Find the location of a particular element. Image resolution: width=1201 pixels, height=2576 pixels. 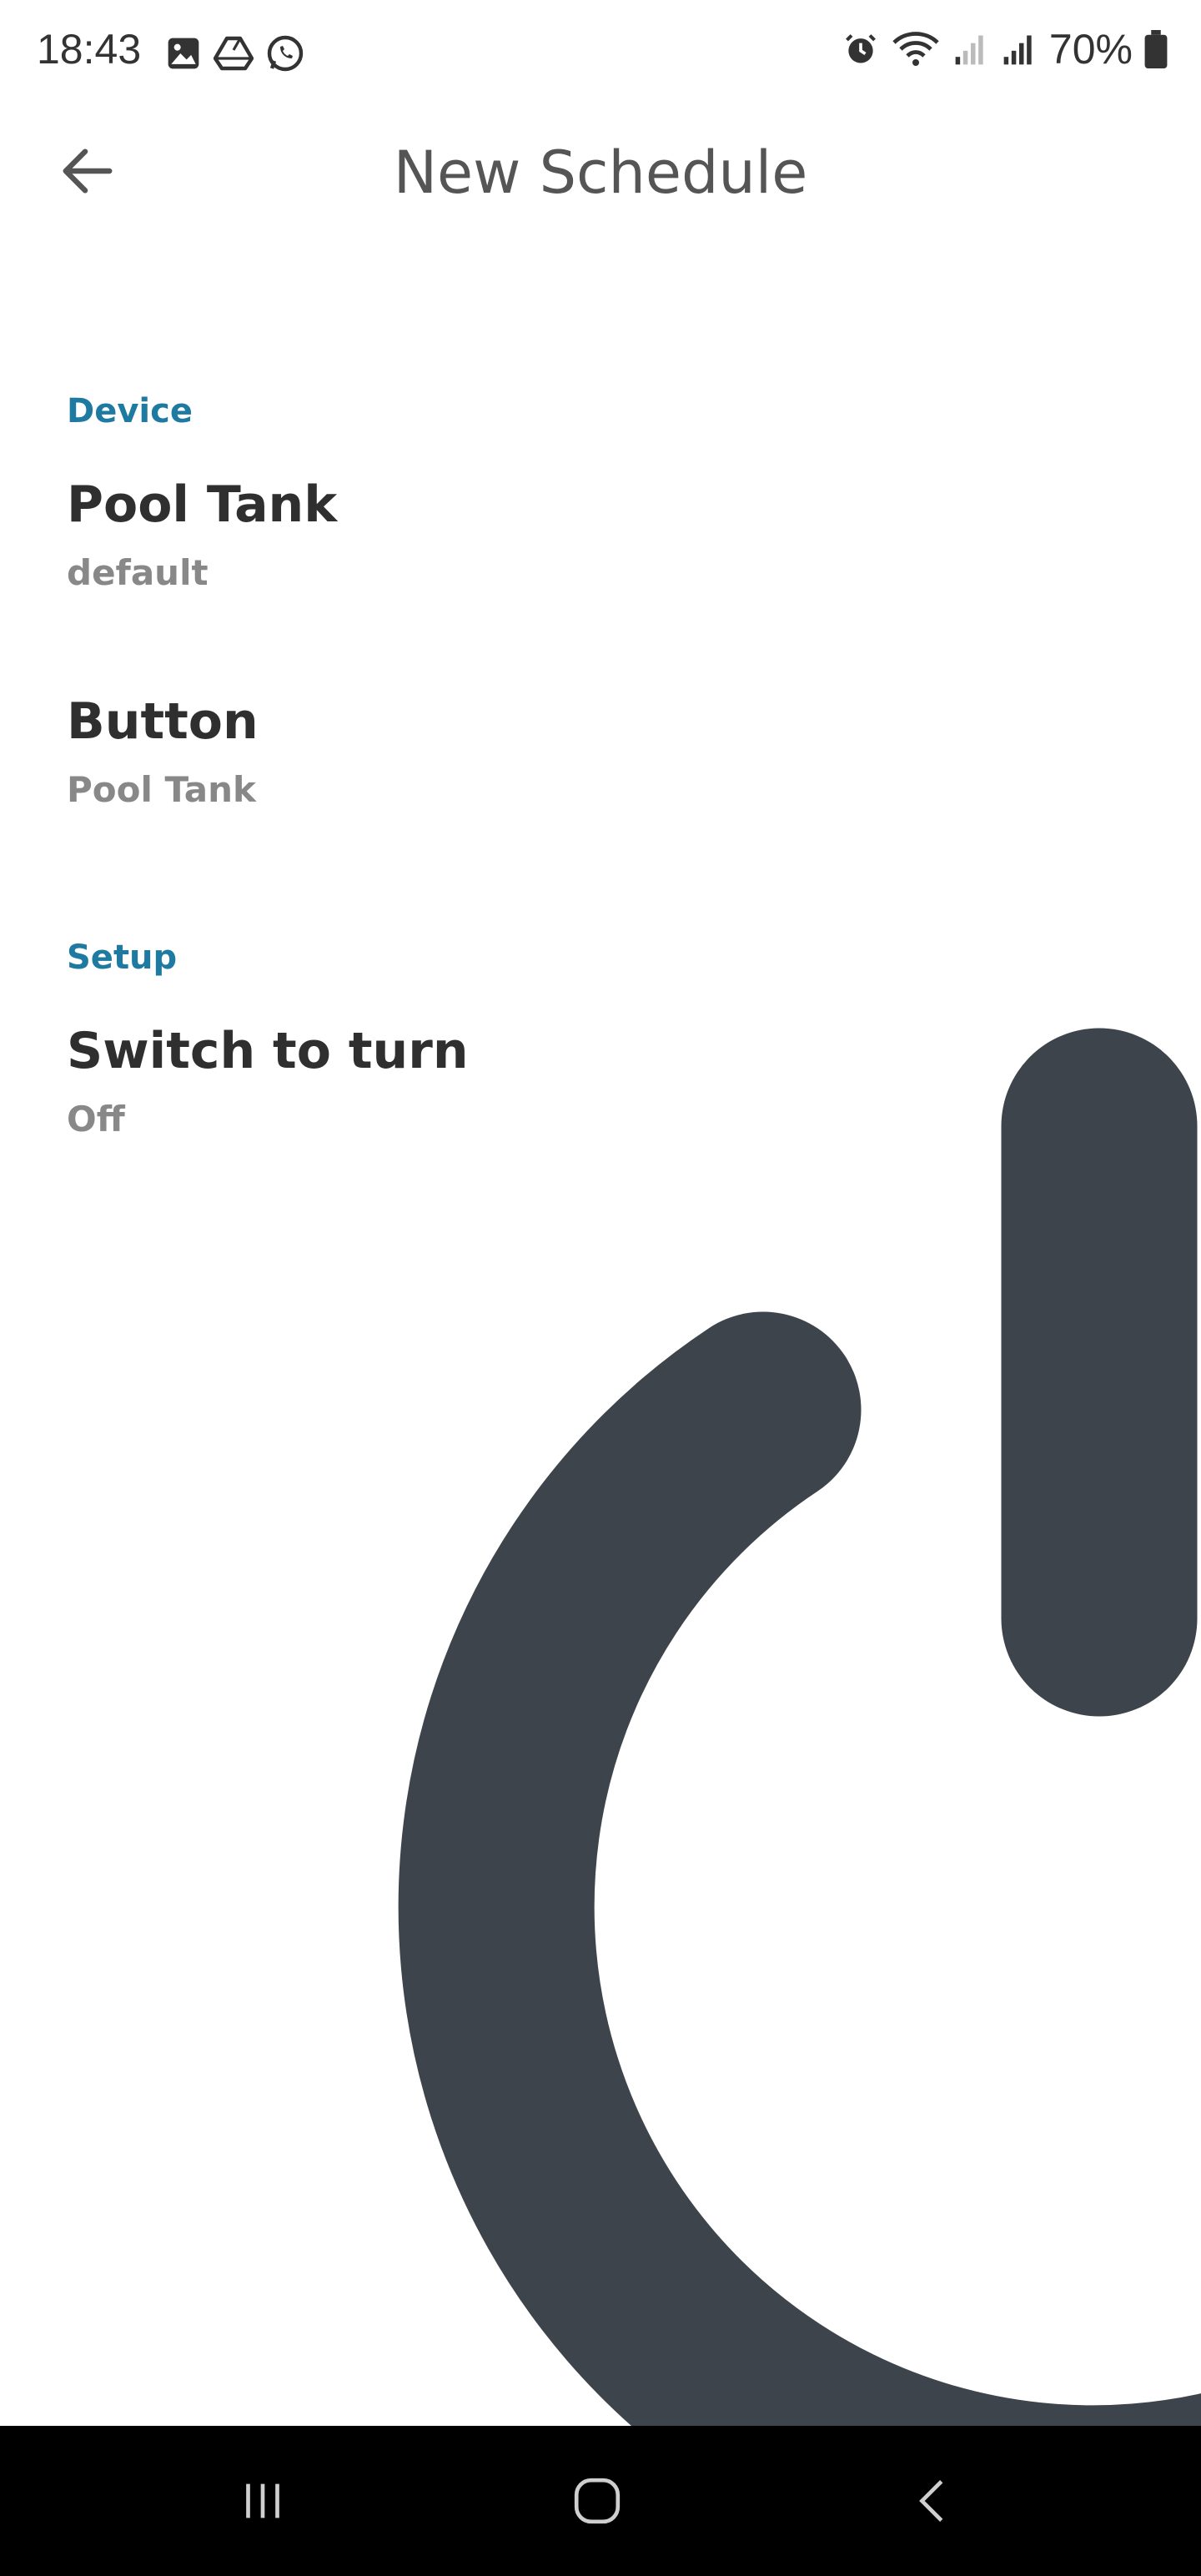

setup-section-header: Setup is located at coordinates (123, 957).